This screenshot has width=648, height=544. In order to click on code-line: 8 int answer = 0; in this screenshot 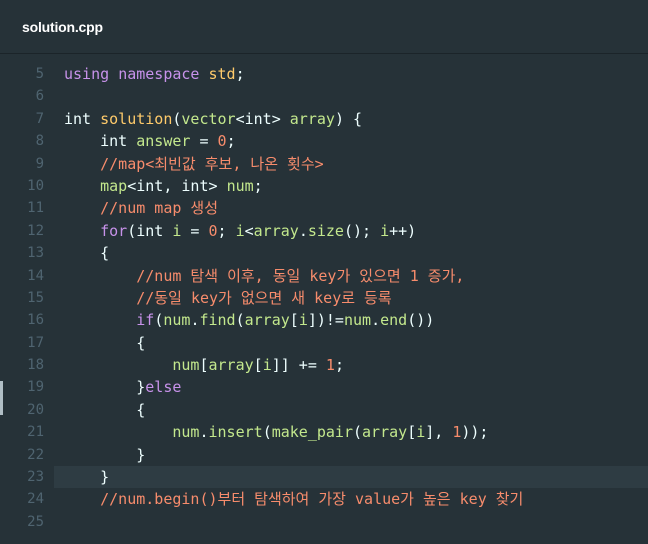, I will do `click(324, 141)`.